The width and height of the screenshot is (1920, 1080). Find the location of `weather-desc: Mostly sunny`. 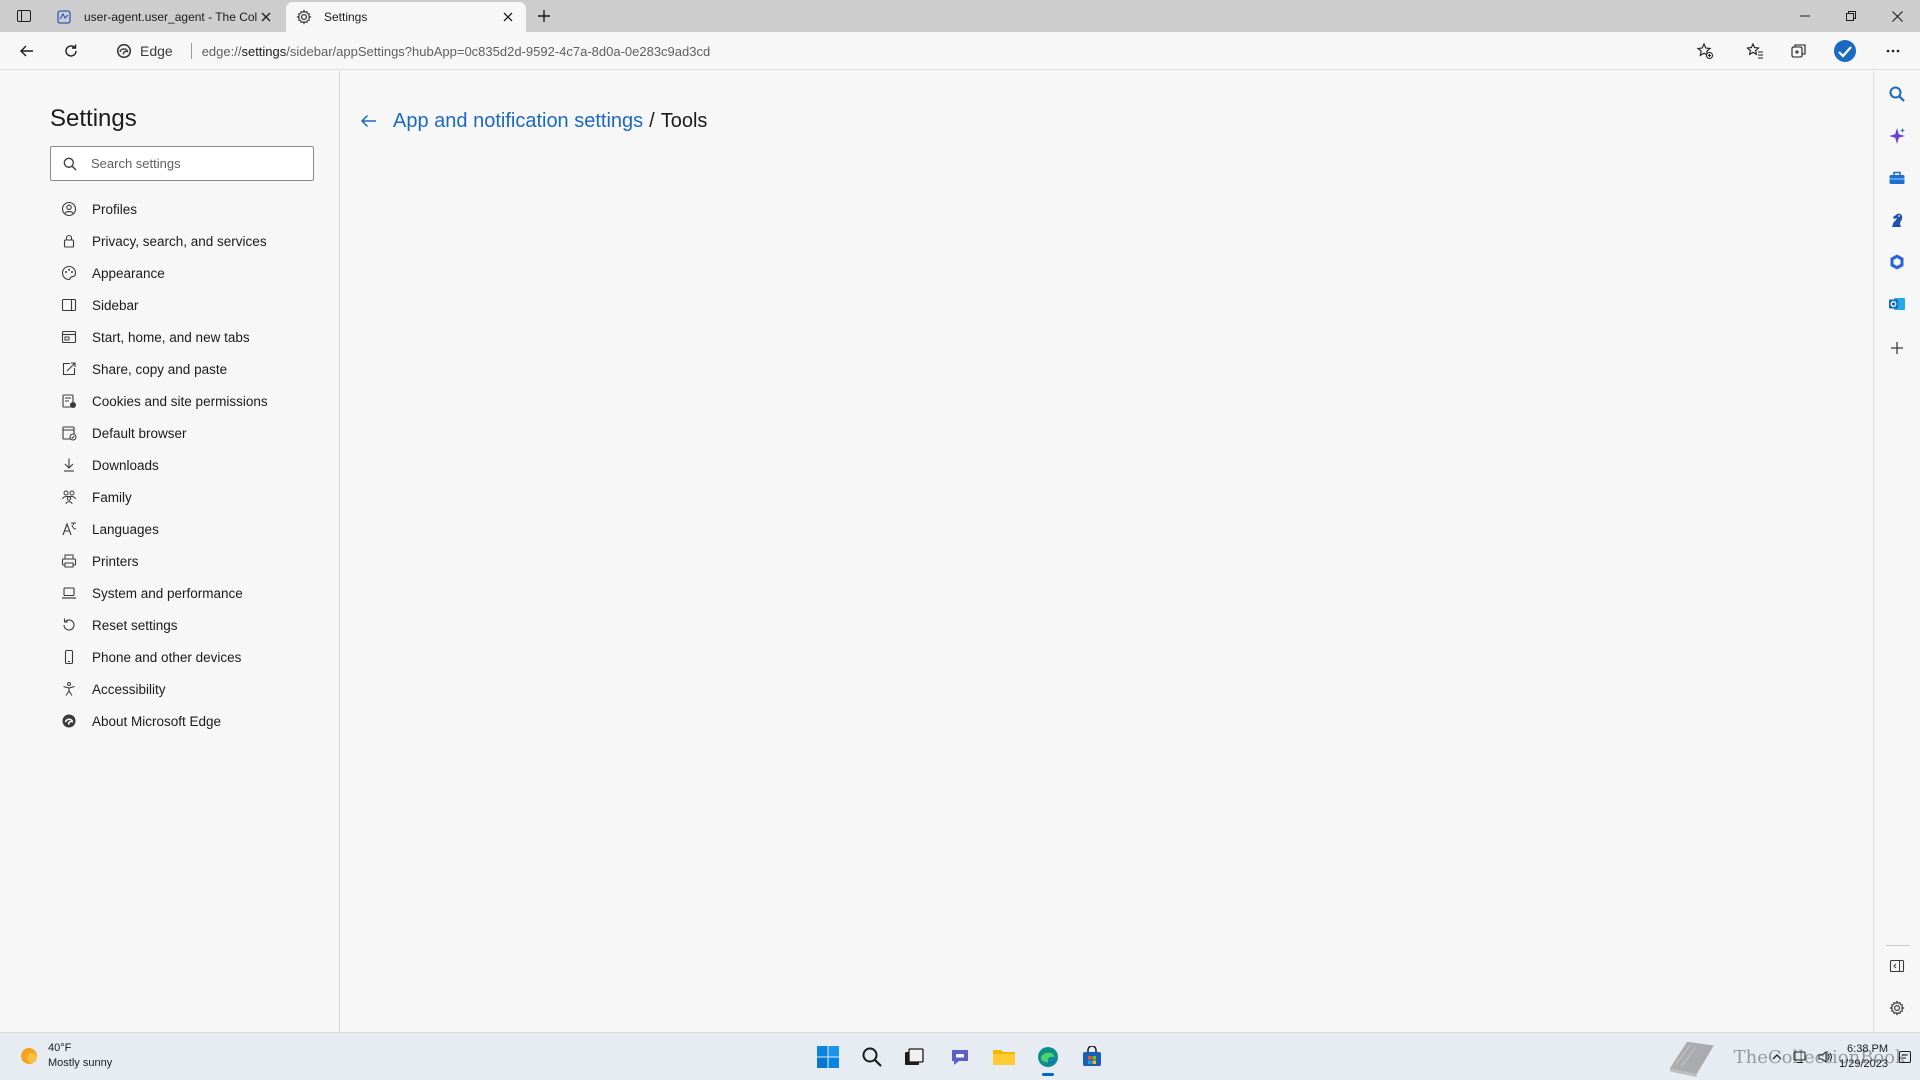

weather-desc: Mostly sunny is located at coordinates (80, 1063).